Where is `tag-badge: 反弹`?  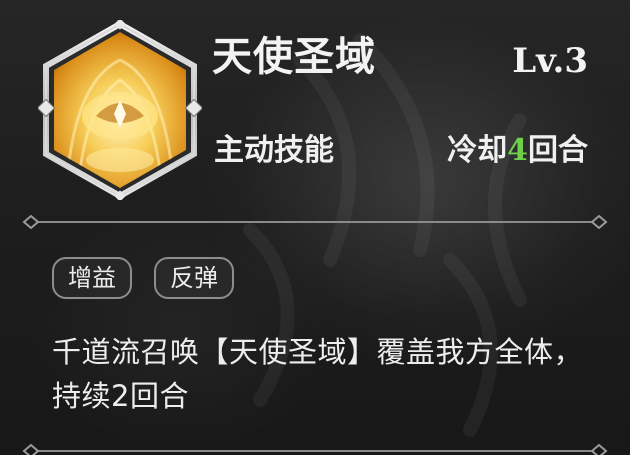
tag-badge: 反弹 is located at coordinates (194, 278).